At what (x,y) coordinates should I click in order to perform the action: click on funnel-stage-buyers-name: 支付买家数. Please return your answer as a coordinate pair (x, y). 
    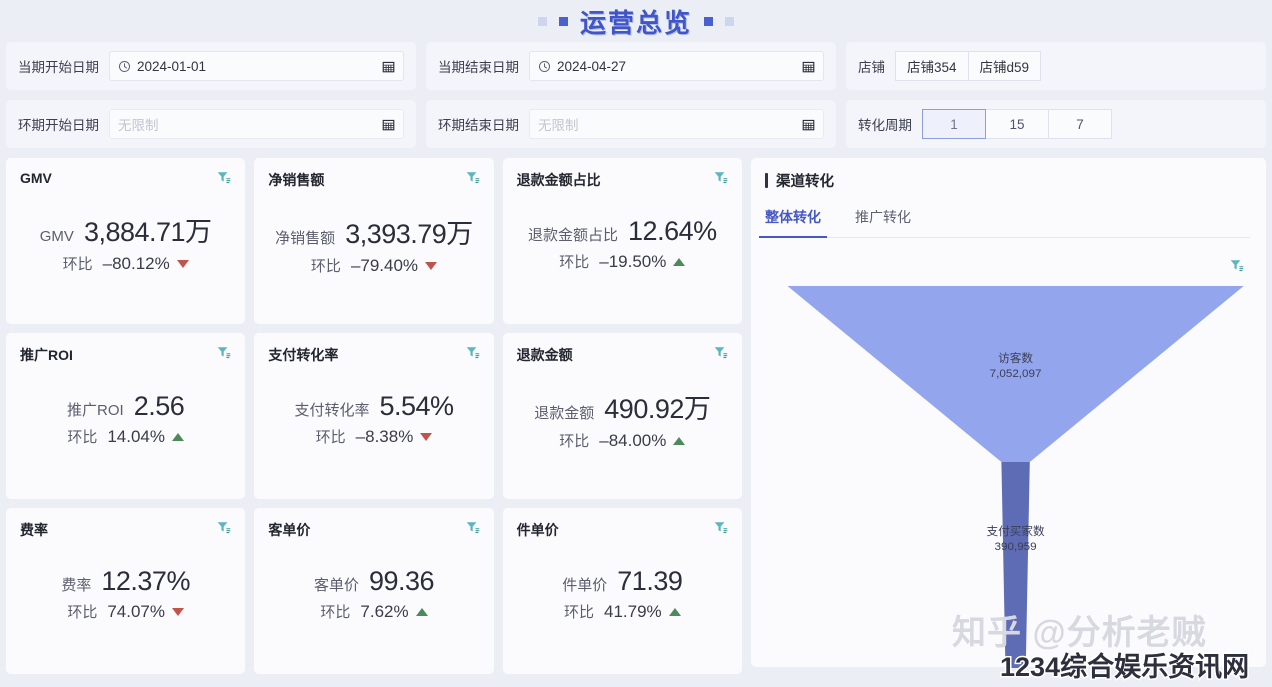
    Looking at the image, I should click on (1015, 531).